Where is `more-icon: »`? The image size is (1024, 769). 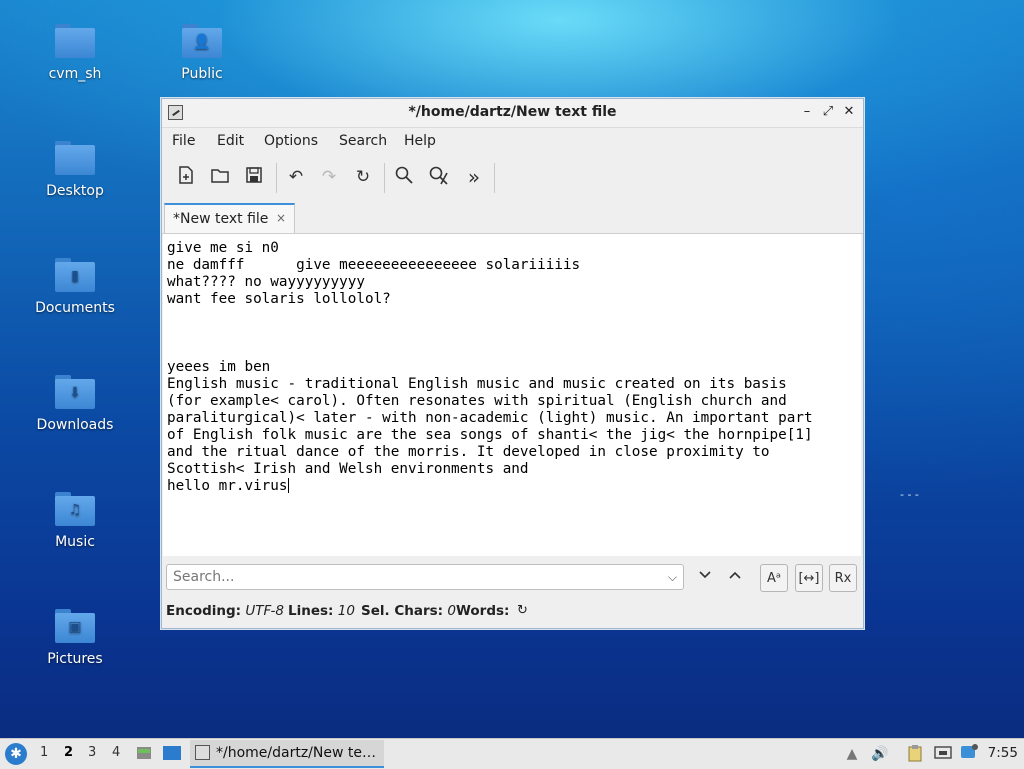
more-icon: » is located at coordinates (474, 177).